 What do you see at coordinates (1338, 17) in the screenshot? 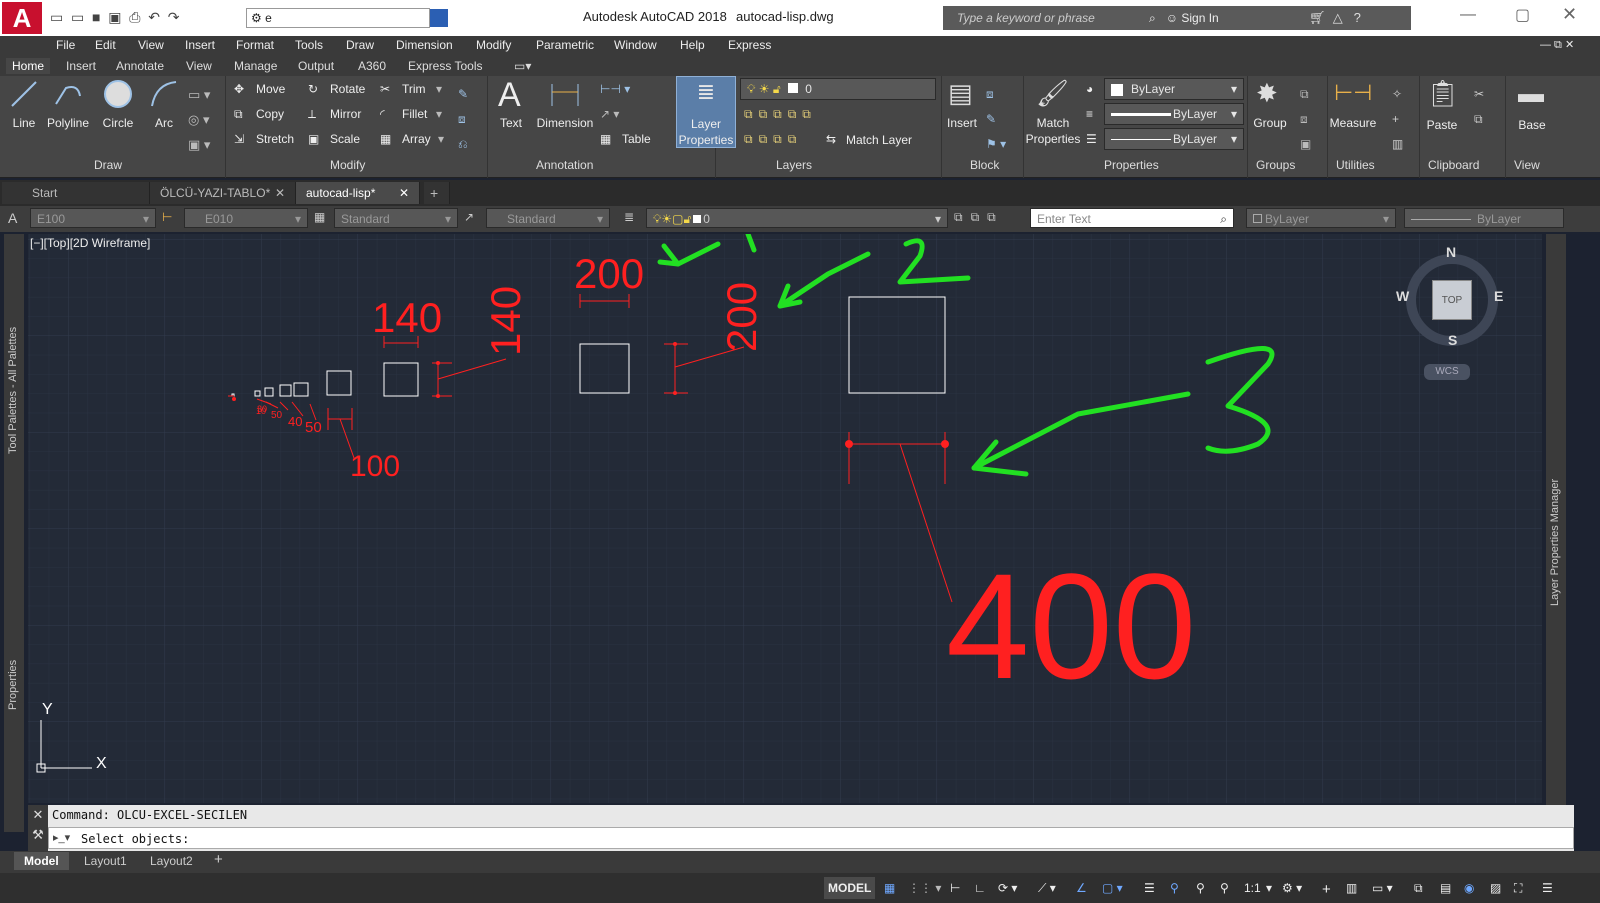
I see `a360-icon: △` at bounding box center [1338, 17].